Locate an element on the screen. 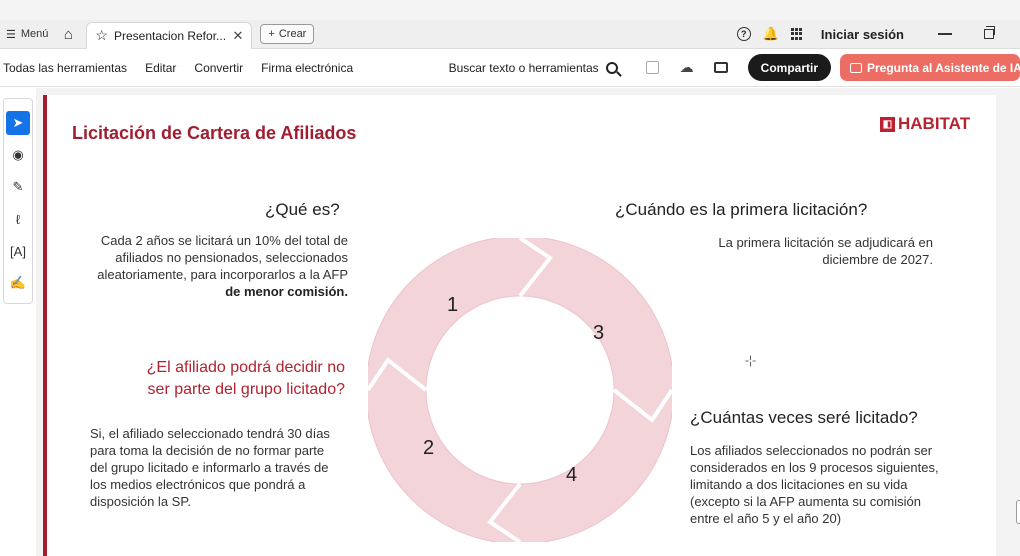  ring-inner-edge is located at coordinates (520, 390).